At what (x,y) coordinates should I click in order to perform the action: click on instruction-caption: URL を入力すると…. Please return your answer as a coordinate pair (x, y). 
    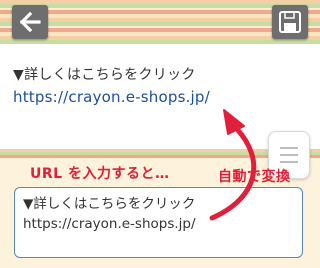
    Looking at the image, I should click on (100, 174).